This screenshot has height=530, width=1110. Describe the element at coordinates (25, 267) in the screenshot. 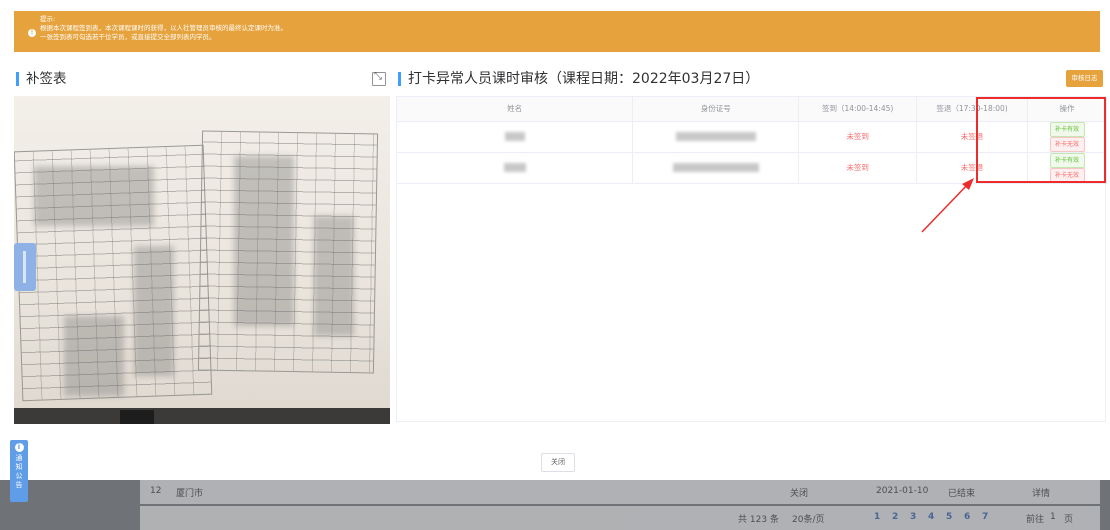

I see `image-drag-handle` at that location.